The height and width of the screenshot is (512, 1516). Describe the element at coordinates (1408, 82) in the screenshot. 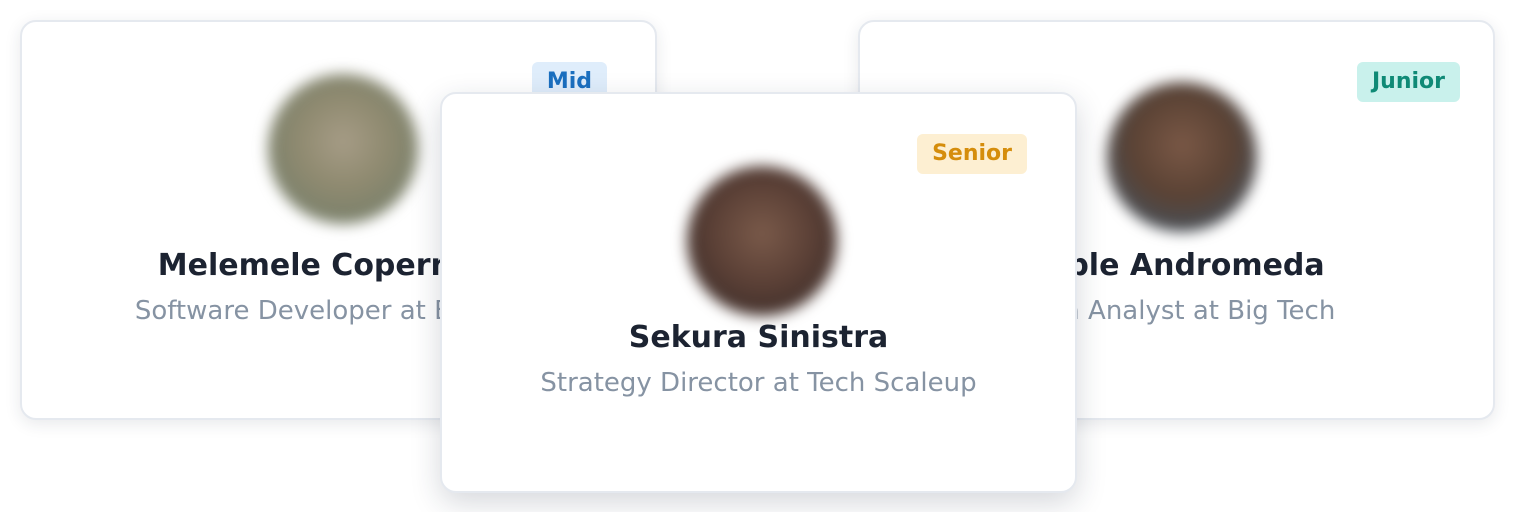

I see `seniority-badge: Junior` at that location.